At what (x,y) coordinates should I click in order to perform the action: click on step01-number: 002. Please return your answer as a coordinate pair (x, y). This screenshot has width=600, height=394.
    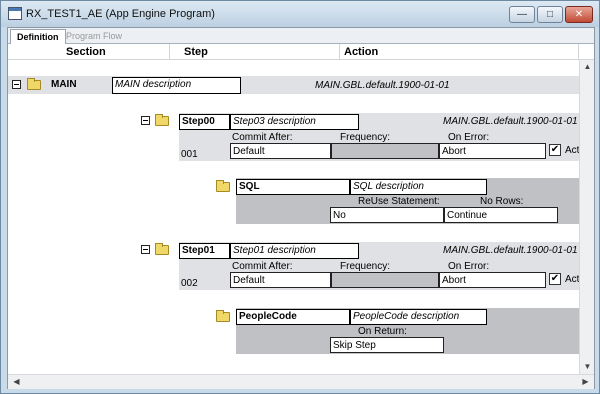
    Looking at the image, I should click on (189, 283).